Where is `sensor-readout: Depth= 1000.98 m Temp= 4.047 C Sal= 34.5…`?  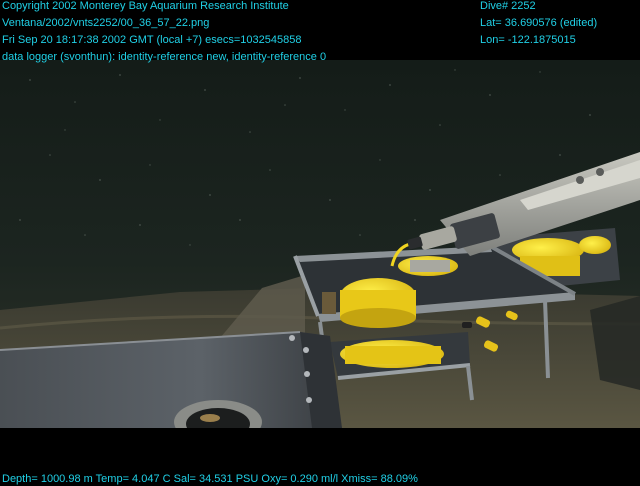
sensor-readout: Depth= 1000.98 m Temp= 4.047 C Sal= 34.5… is located at coordinates (210, 479).